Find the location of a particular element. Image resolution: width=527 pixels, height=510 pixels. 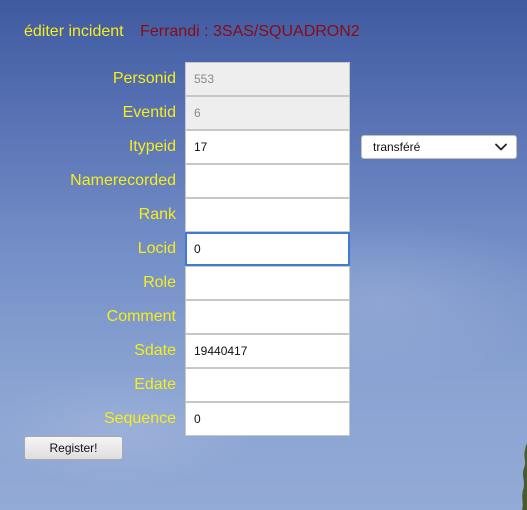

role-input is located at coordinates (267, 283).